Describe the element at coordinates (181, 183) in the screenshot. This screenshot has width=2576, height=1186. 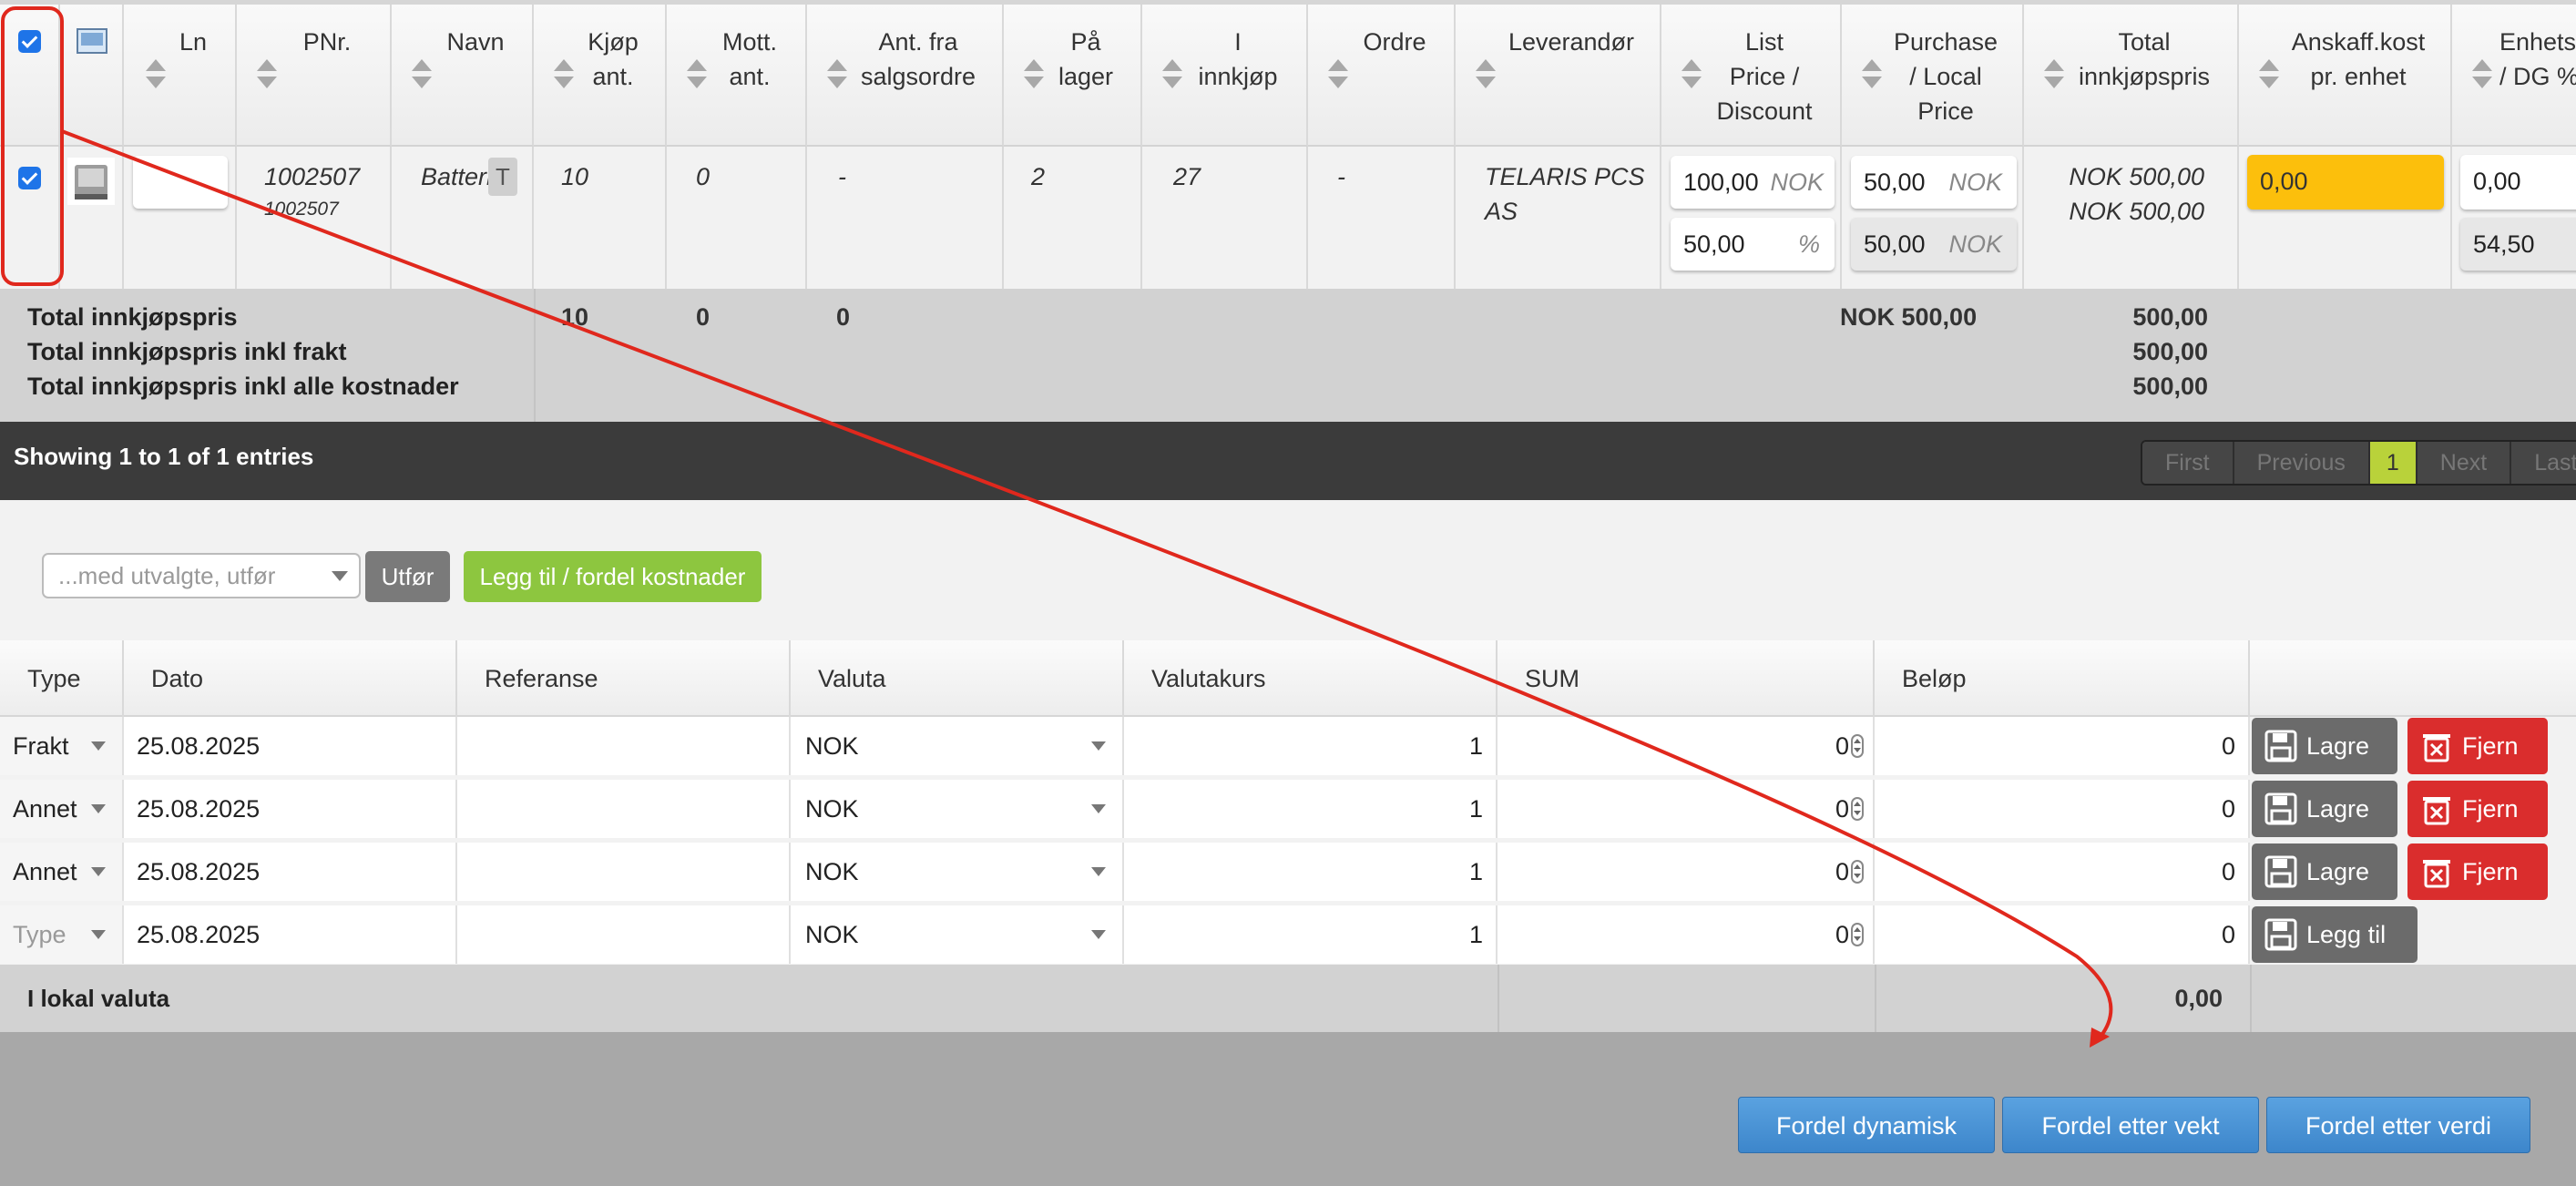
I see `ln-input` at that location.